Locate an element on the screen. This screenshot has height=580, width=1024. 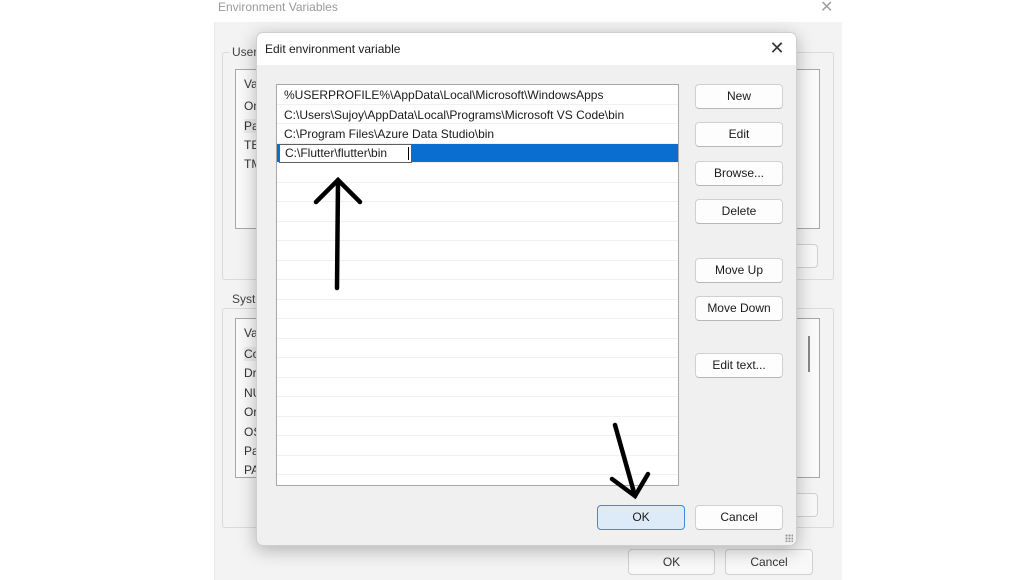
system-list-row: Dr is located at coordinates (250, 373).